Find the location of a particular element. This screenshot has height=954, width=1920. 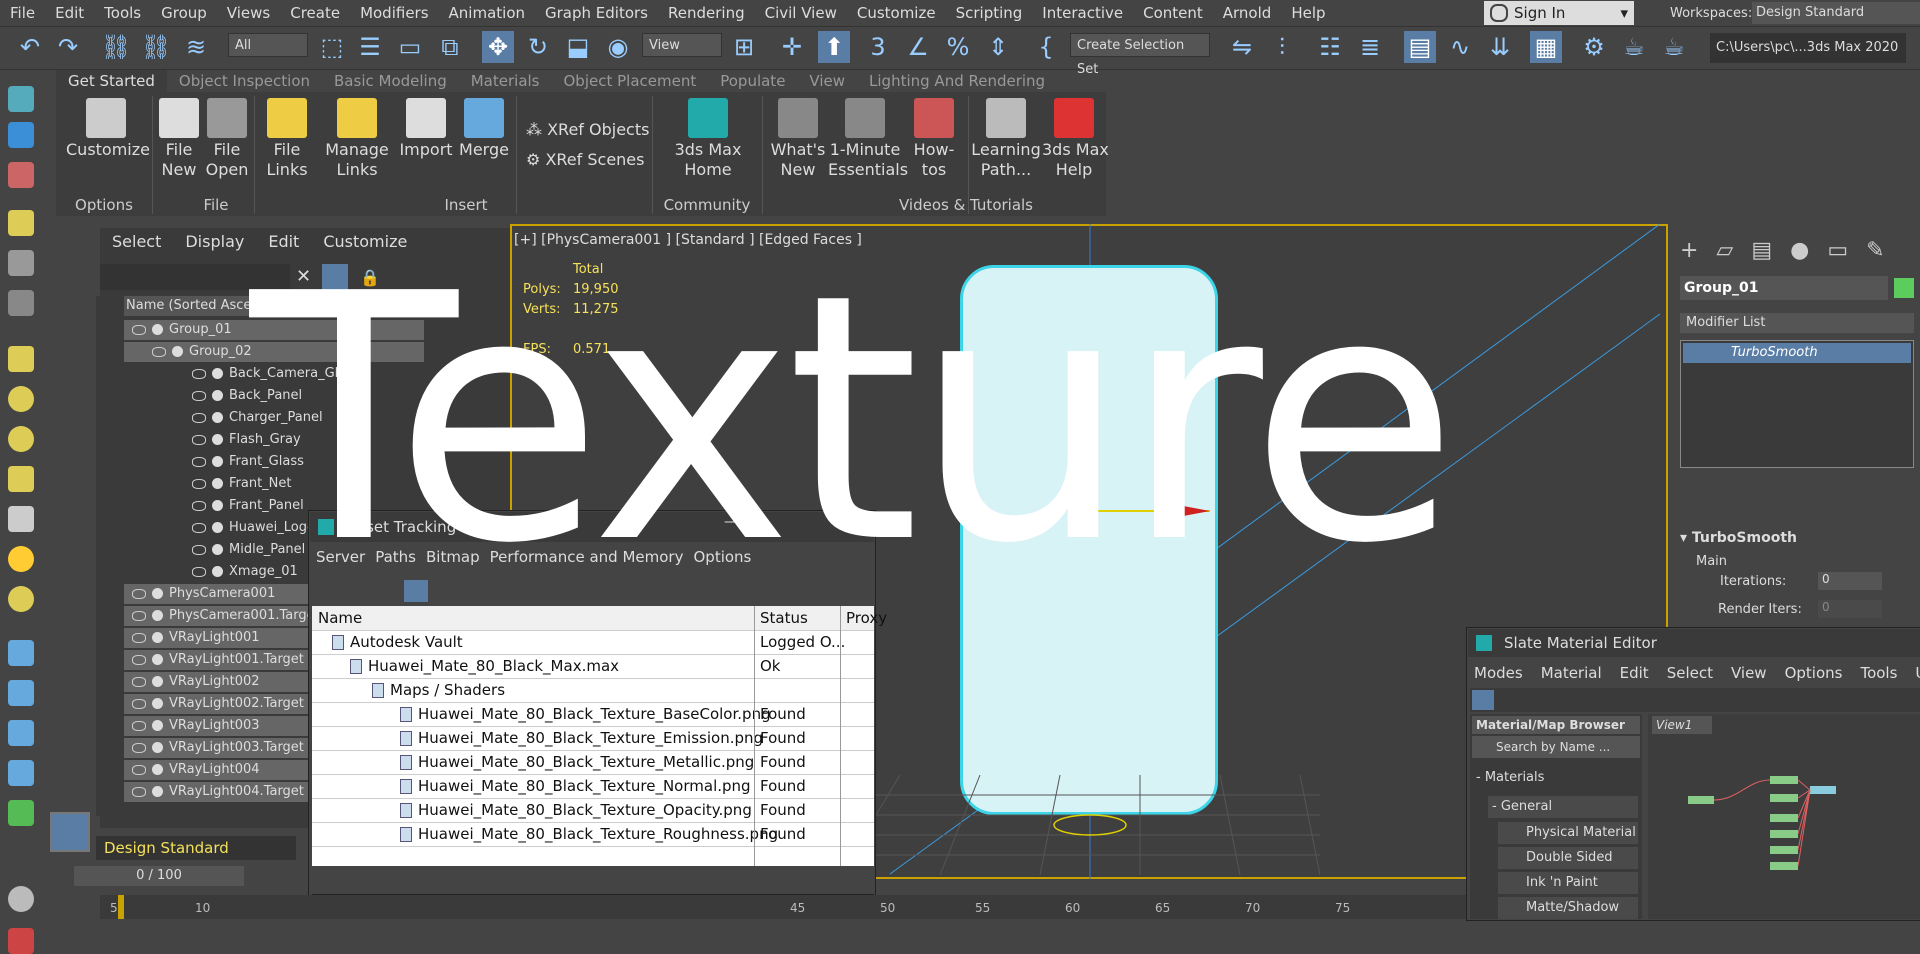

reference-coord-select: View is located at coordinates (682, 45).